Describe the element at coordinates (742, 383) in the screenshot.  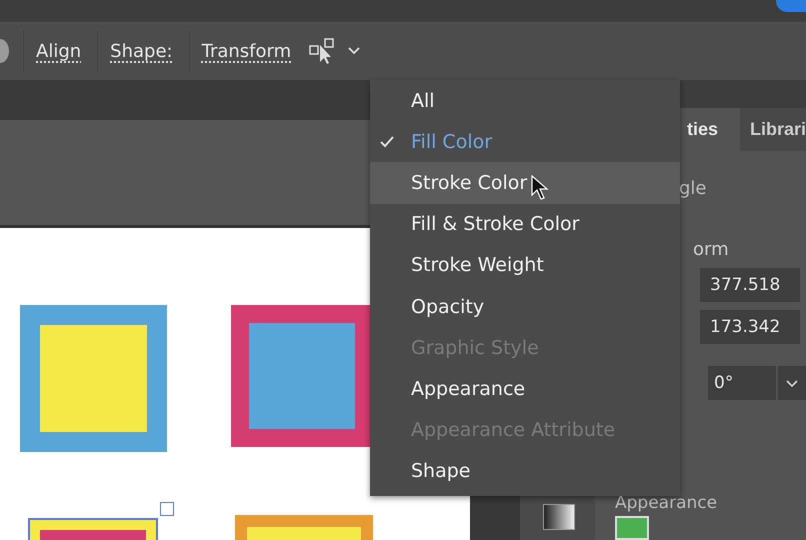
I see `rotation-field: 0°` at that location.